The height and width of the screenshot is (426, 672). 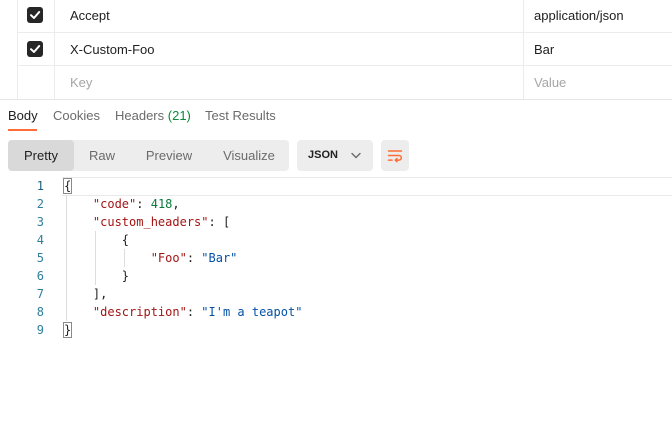 What do you see at coordinates (367, 186) in the screenshot?
I see `current-line-highlight` at bounding box center [367, 186].